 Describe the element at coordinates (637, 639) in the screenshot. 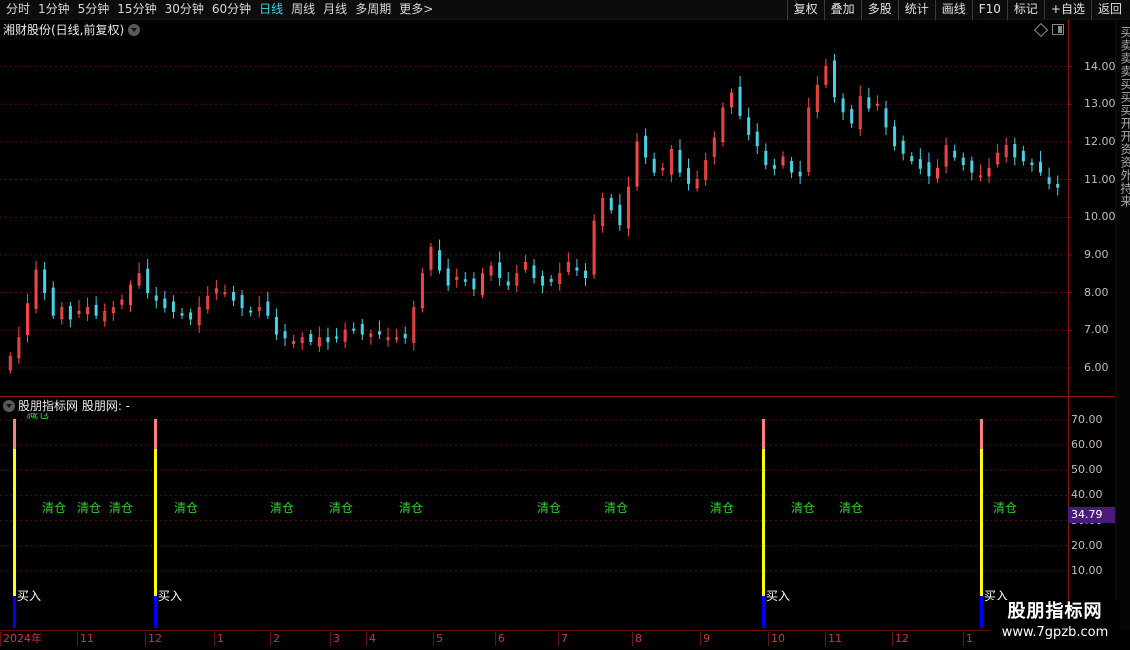

I see `month-label: 8` at that location.